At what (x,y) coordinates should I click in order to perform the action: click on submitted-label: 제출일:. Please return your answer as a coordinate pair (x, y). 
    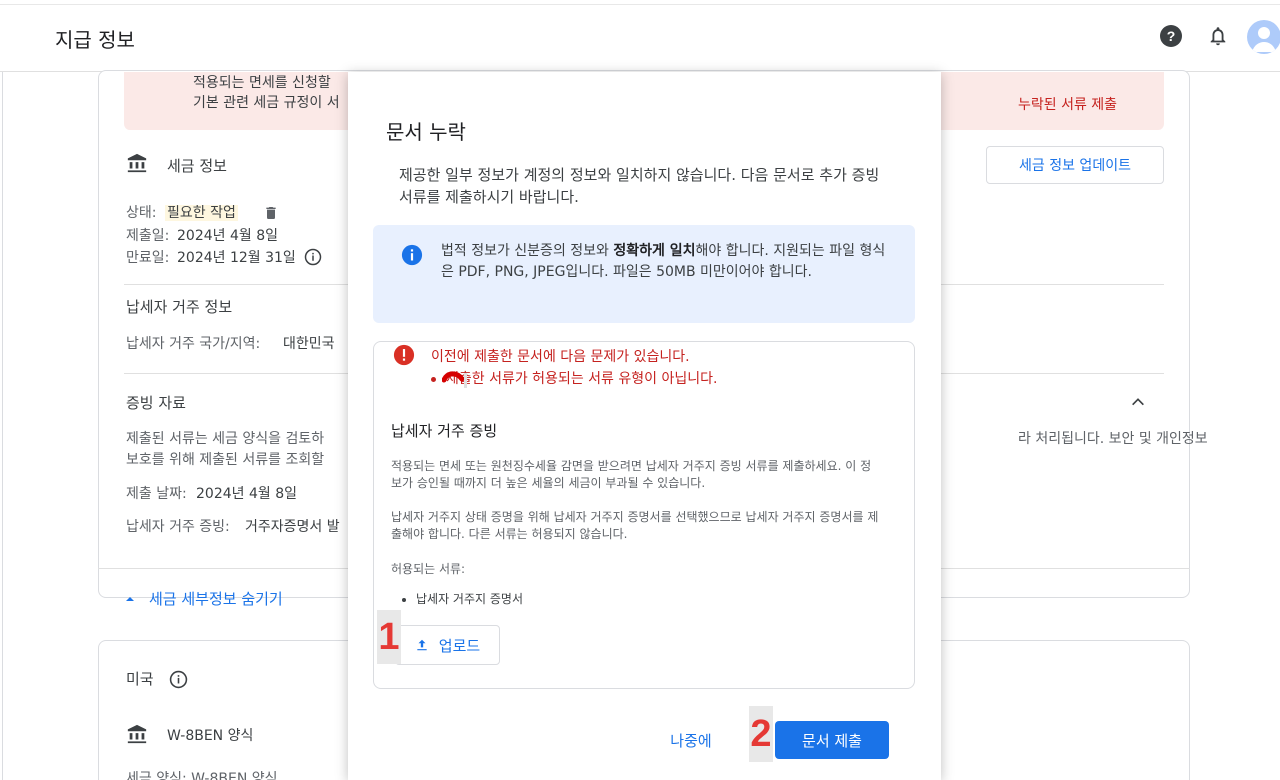
    Looking at the image, I should click on (148, 236).